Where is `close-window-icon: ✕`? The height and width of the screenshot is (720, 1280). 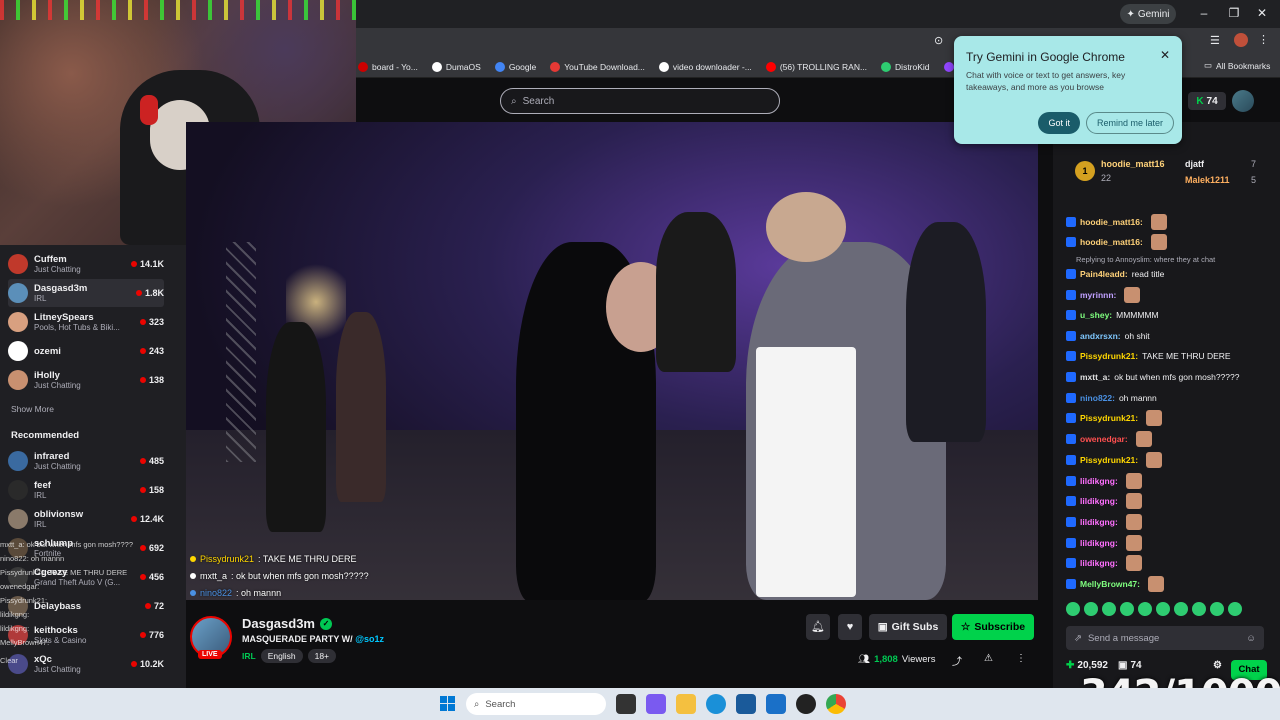
close-window-icon: ✕ is located at coordinates (1262, 13).